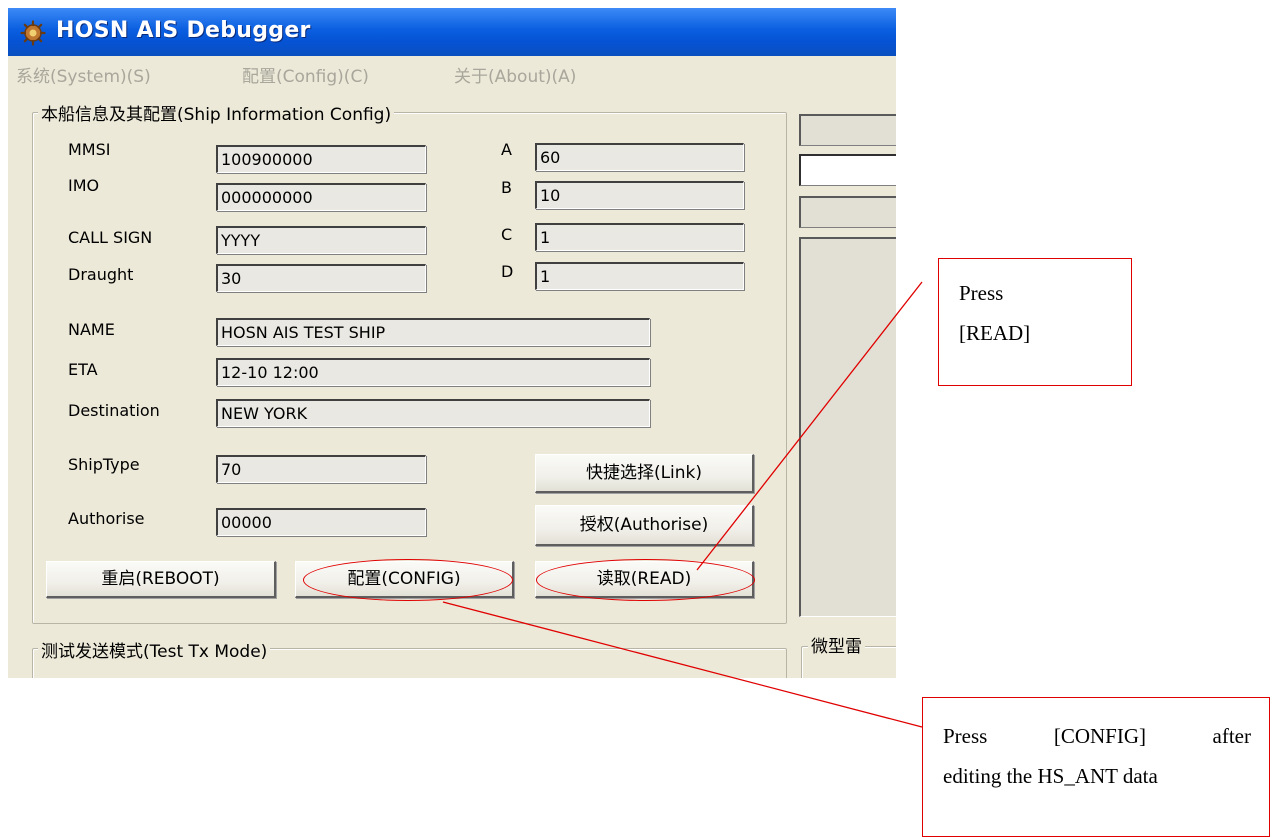  I want to click on ship-info-legend: 本船信息及其配置(Ship Information Config), so click(216, 112).